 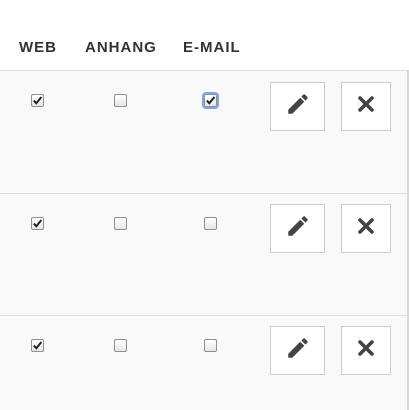 I want to click on column-header-anhang: ANHANG, so click(x=121, y=47).